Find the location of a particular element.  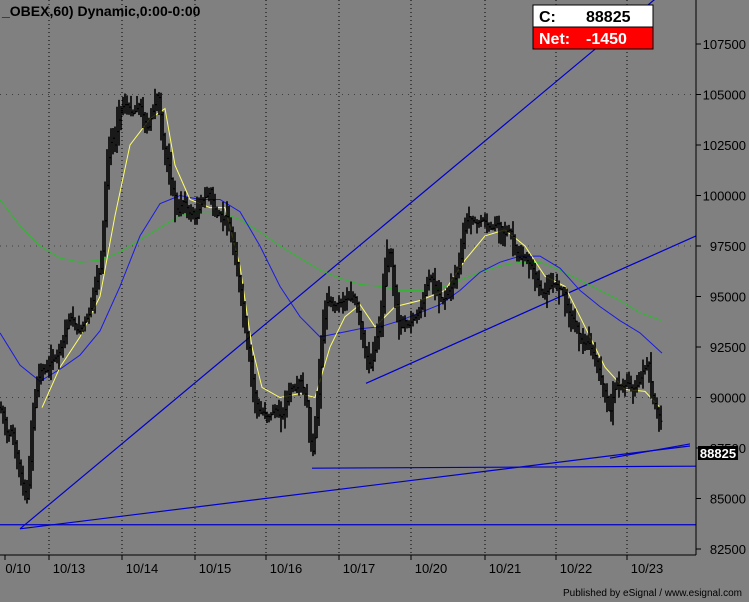

x-tick-label: 10/23 is located at coordinates (647, 568).